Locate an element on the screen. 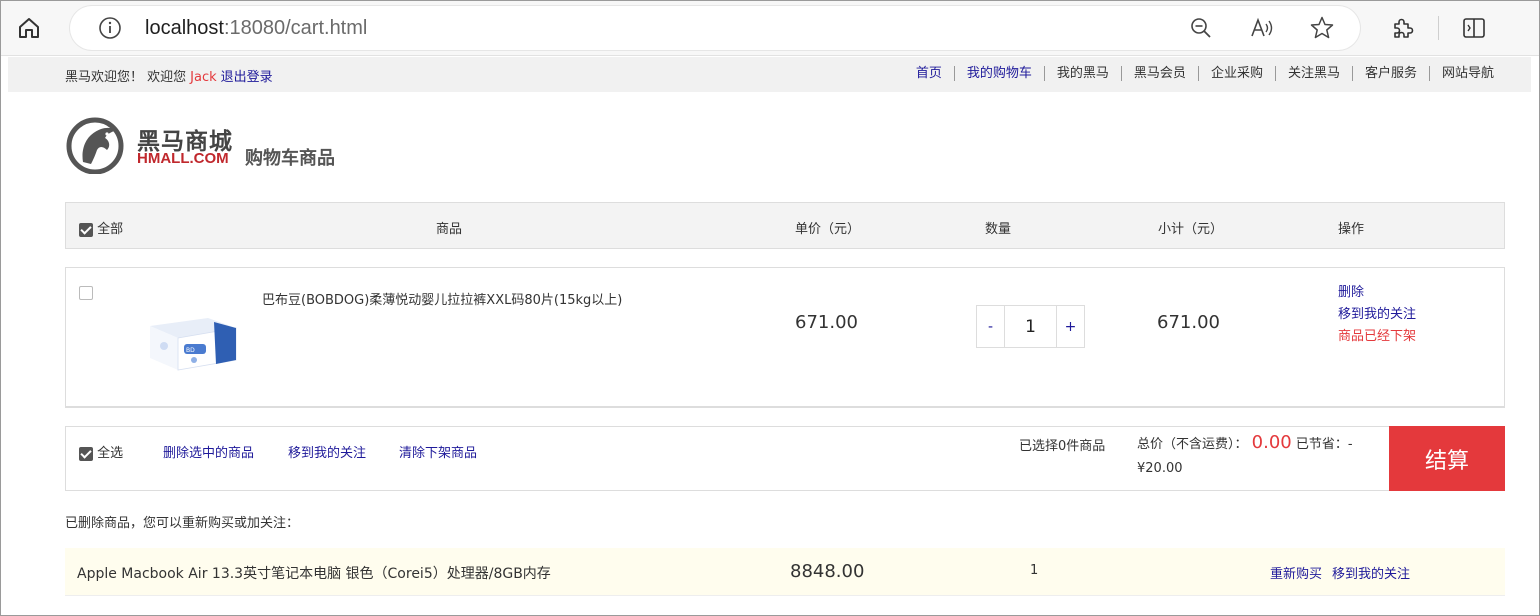  delete-item-link: 删除 is located at coordinates (1377, 293).